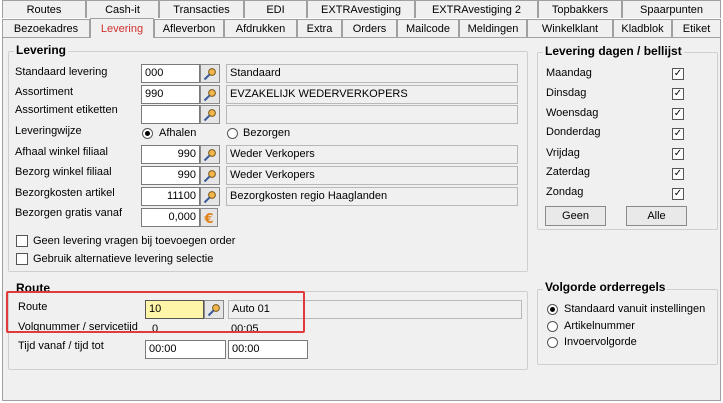 The image size is (723, 403). I want to click on tab-afleverbon: Afleverbon, so click(189, 28).